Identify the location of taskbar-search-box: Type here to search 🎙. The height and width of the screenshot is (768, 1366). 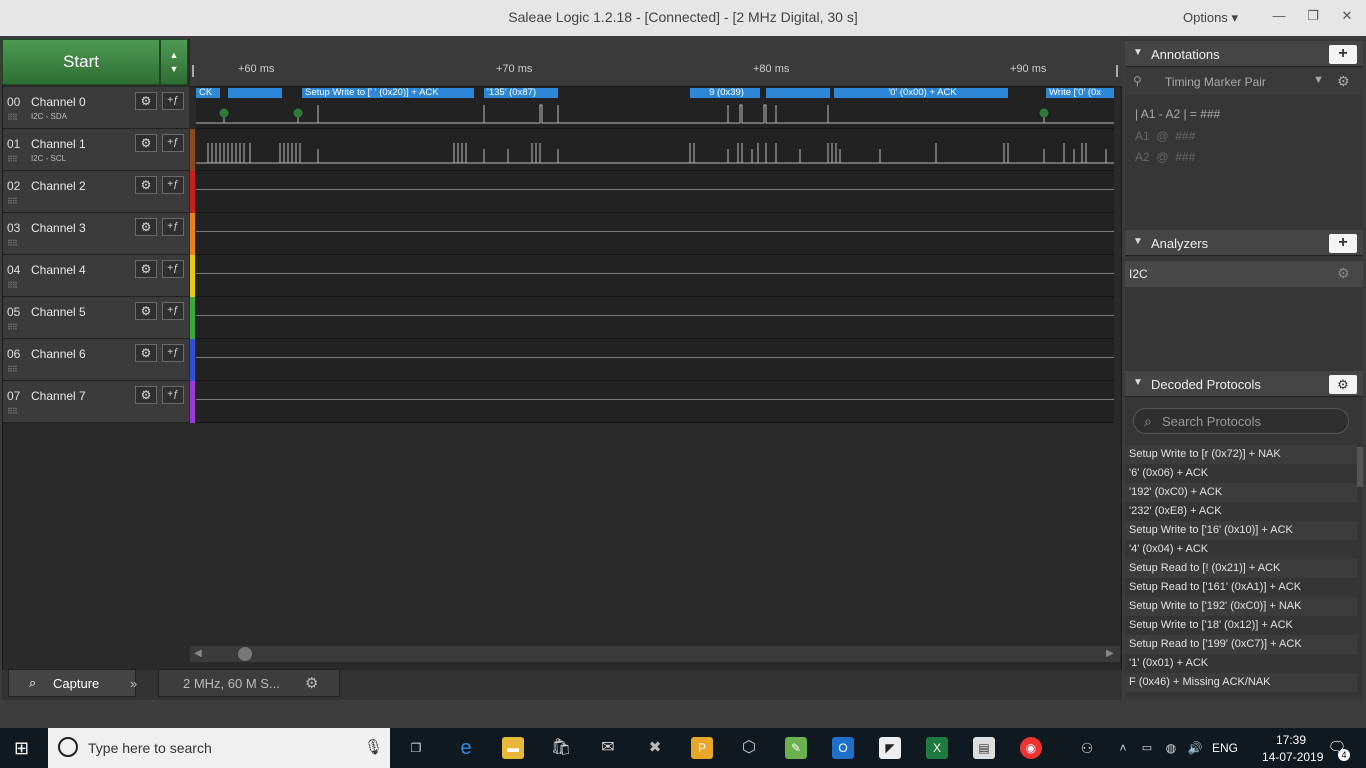
(219, 748).